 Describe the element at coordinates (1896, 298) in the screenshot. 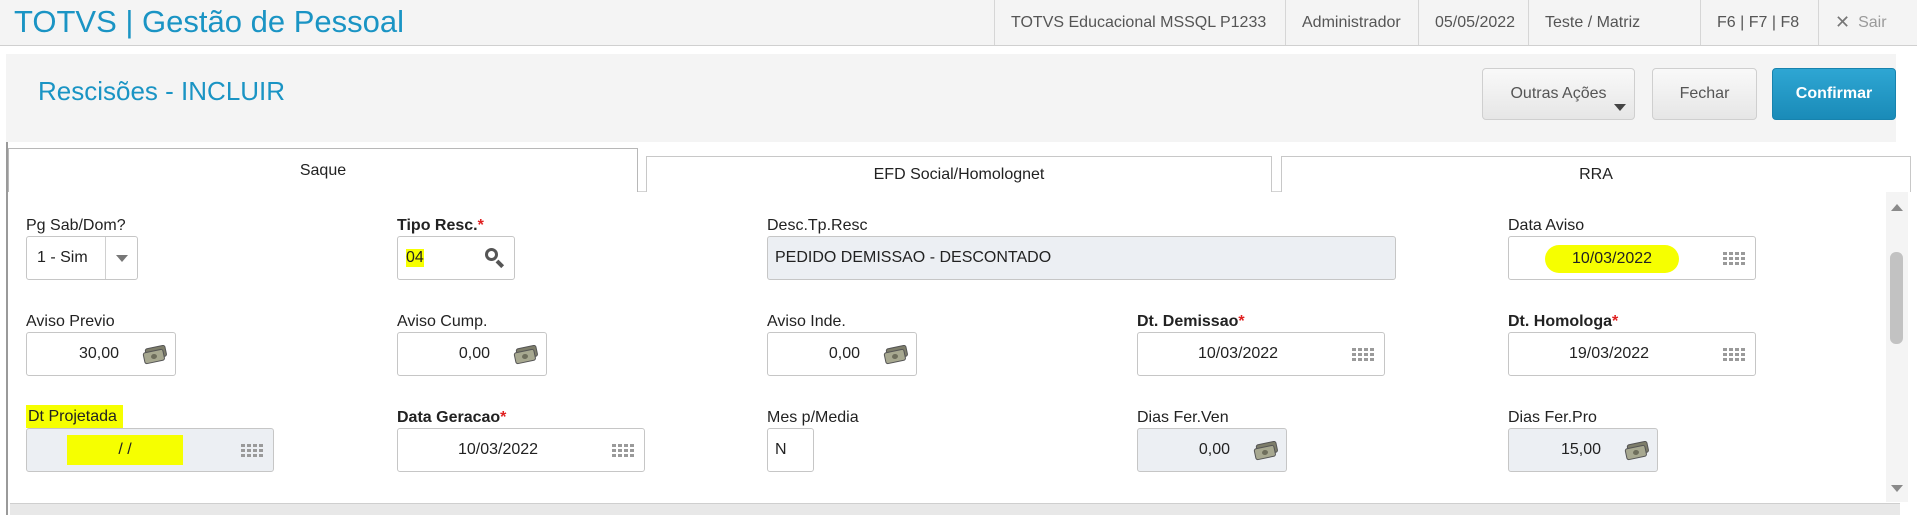

I see `scroll-thumb` at that location.